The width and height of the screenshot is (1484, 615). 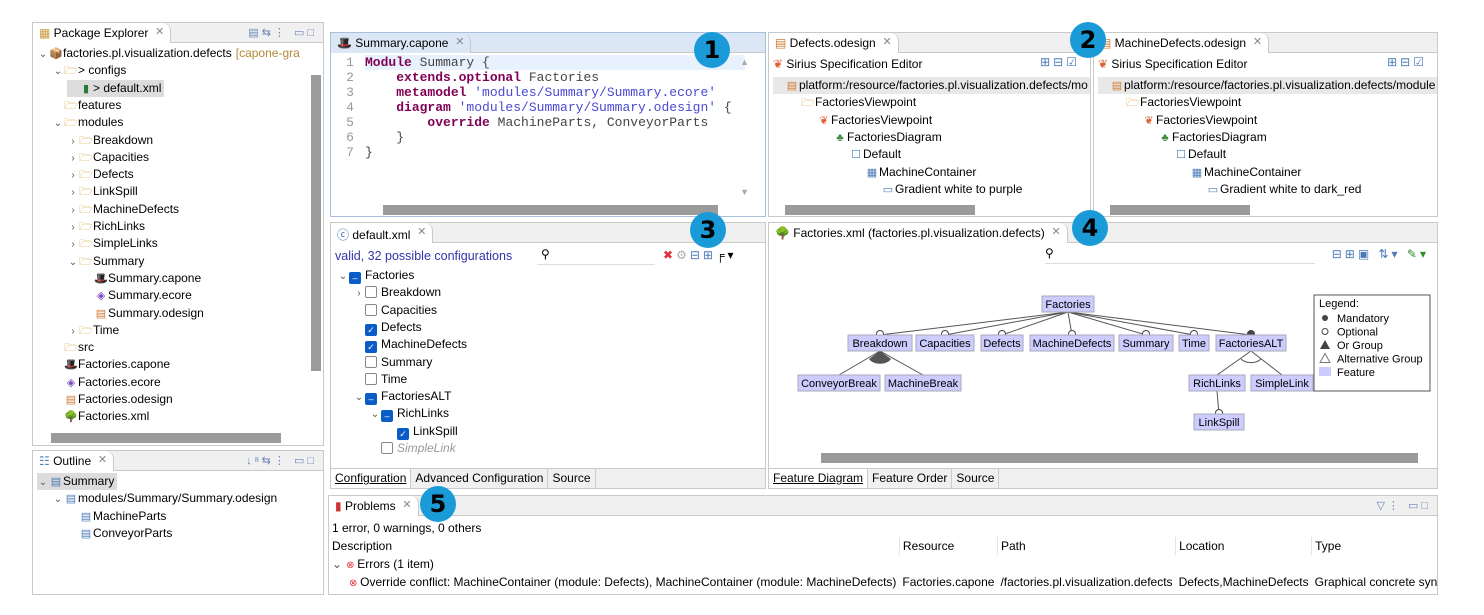 I want to click on feature-node: Time, so click(x=1194, y=343).